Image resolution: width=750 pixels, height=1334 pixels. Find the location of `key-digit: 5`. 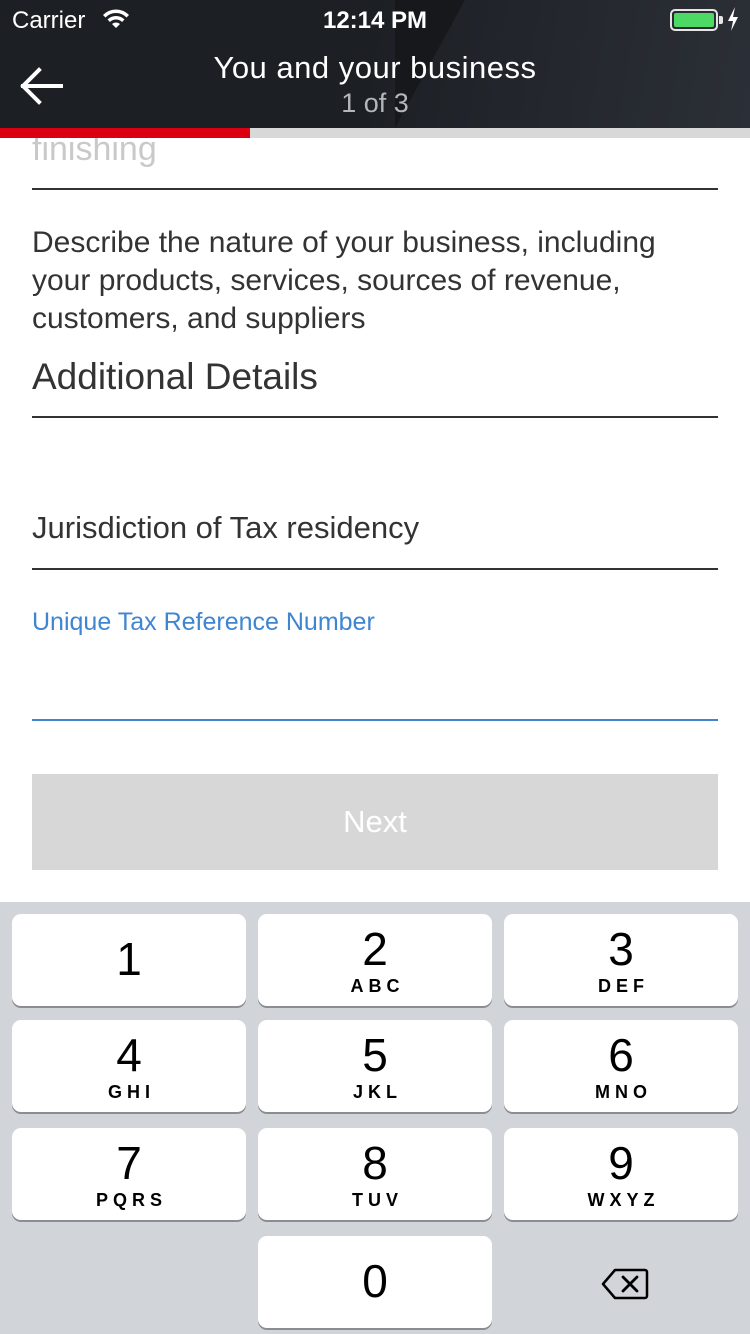

key-digit: 5 is located at coordinates (375, 1055).